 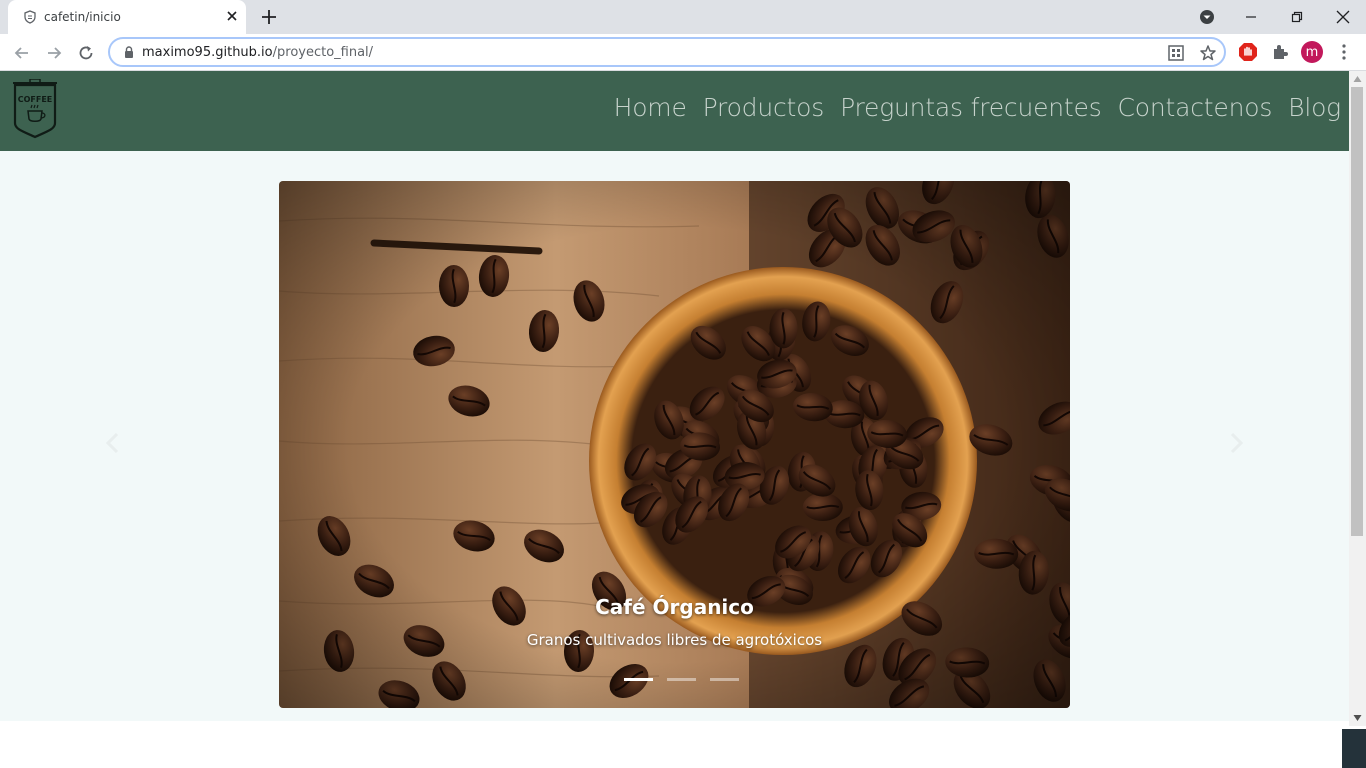 I want to click on browser-toolbar: maximo95.github.io/proyecto_final/ m, so click(x=683, y=52).